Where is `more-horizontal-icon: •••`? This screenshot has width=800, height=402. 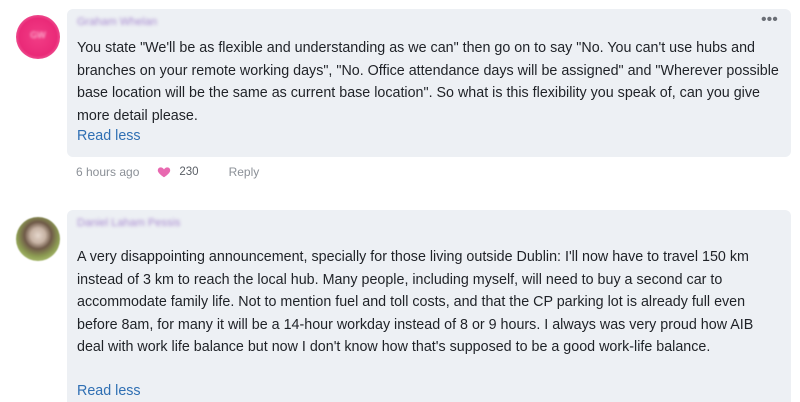 more-horizontal-icon: ••• is located at coordinates (770, 20).